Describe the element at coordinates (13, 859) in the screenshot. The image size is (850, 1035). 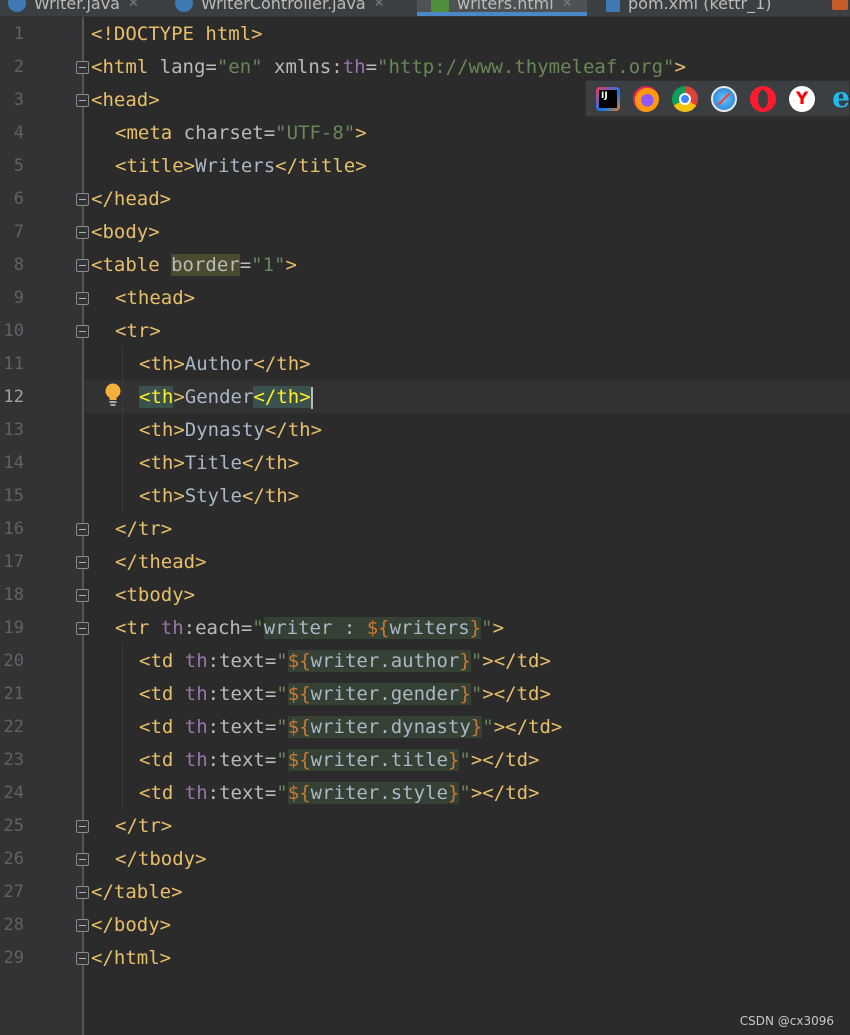
I see `line-number: 26` at that location.